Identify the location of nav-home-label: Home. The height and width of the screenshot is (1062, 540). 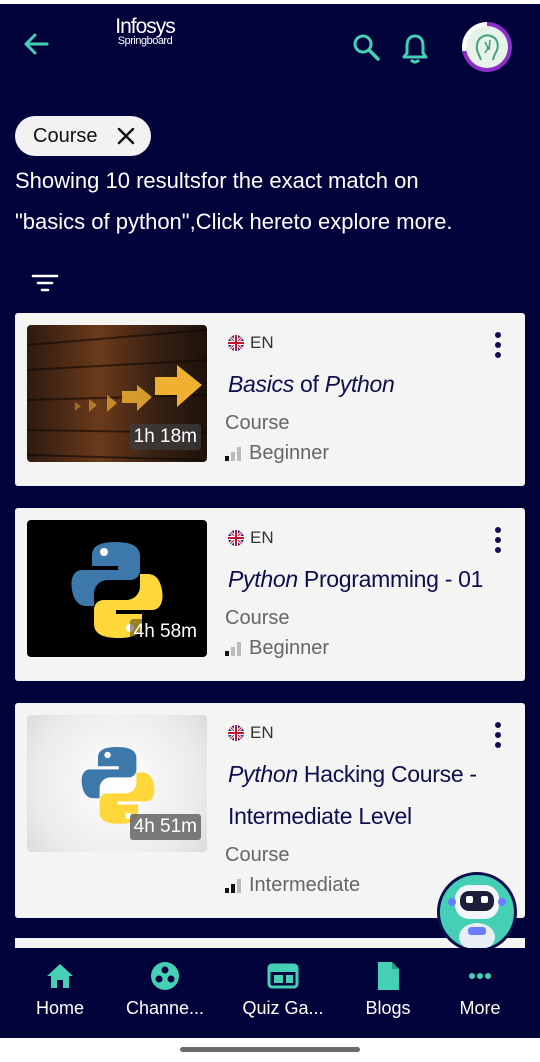
(59, 1008).